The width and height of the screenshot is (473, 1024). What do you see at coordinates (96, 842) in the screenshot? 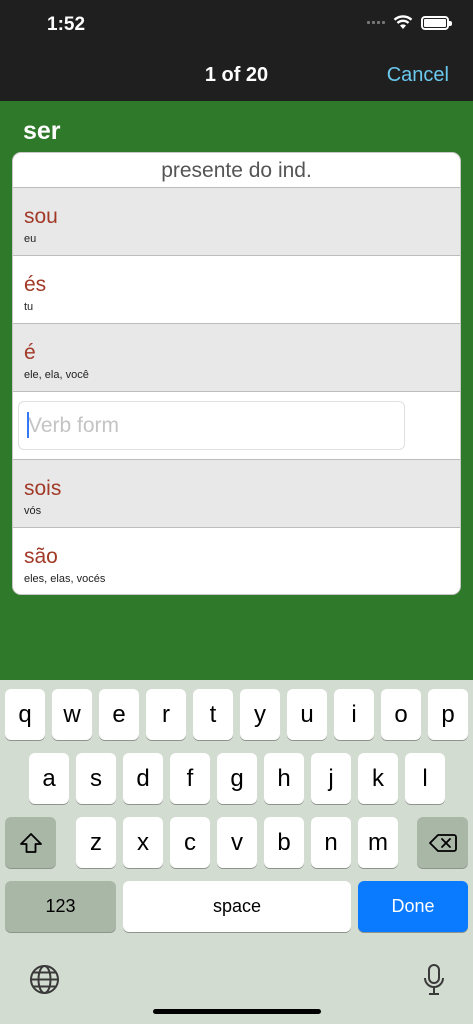
I see `key-z: z` at bounding box center [96, 842].